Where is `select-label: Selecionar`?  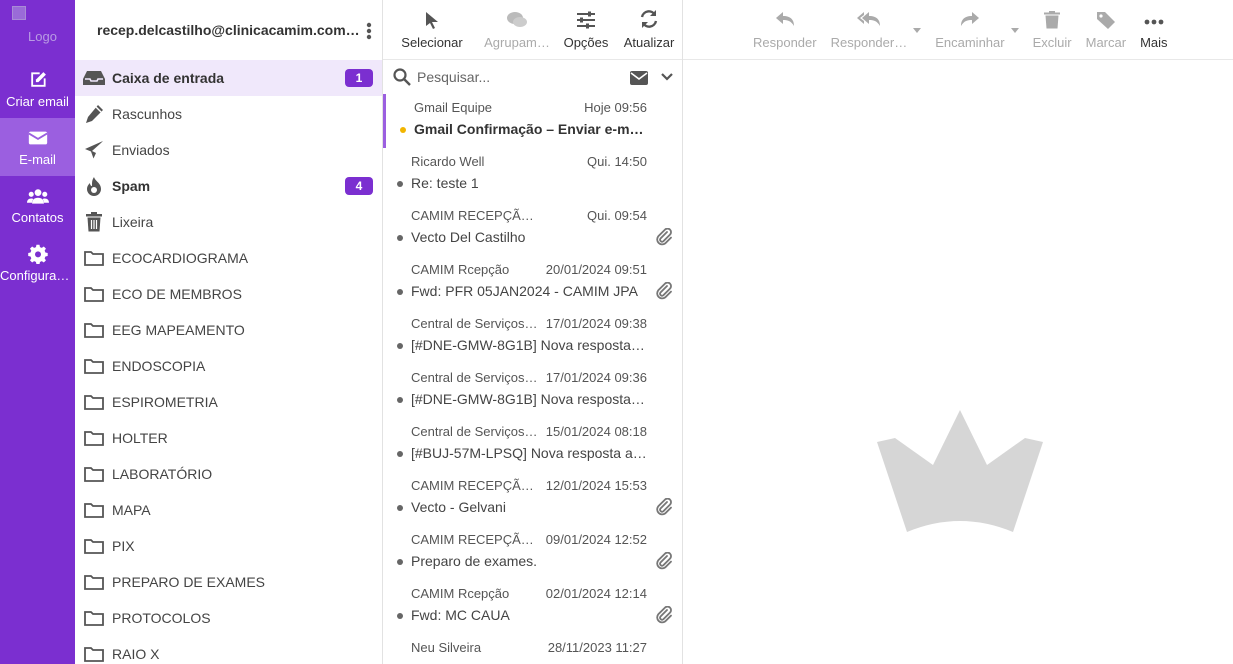 select-label: Selecionar is located at coordinates (432, 42).